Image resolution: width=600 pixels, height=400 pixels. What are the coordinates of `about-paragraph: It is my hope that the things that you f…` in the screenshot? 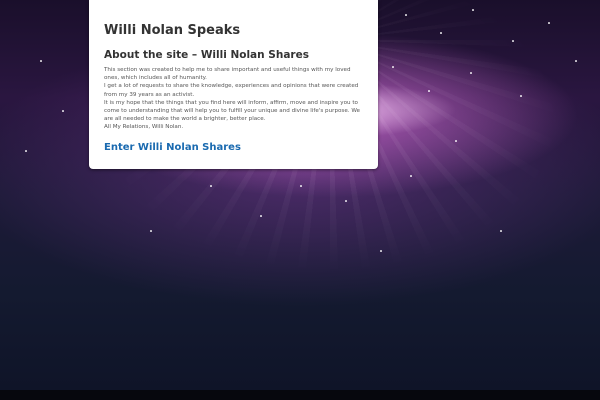 It's located at (232, 111).